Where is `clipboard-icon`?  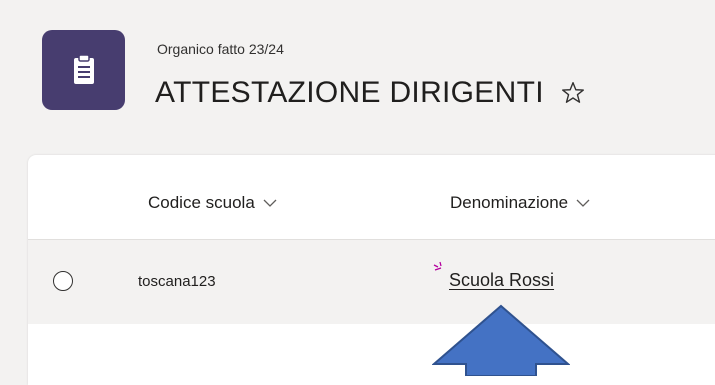
clipboard-icon is located at coordinates (83, 69).